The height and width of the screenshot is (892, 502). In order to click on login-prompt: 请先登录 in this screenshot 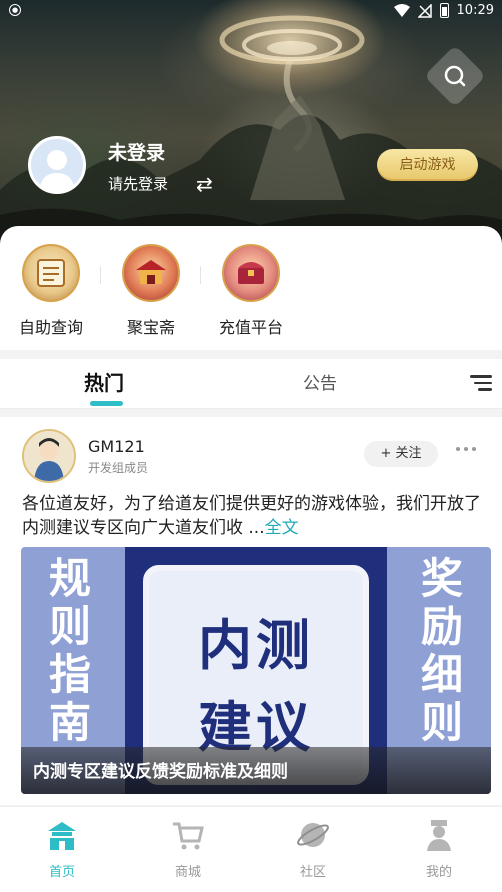, I will do `click(138, 183)`.